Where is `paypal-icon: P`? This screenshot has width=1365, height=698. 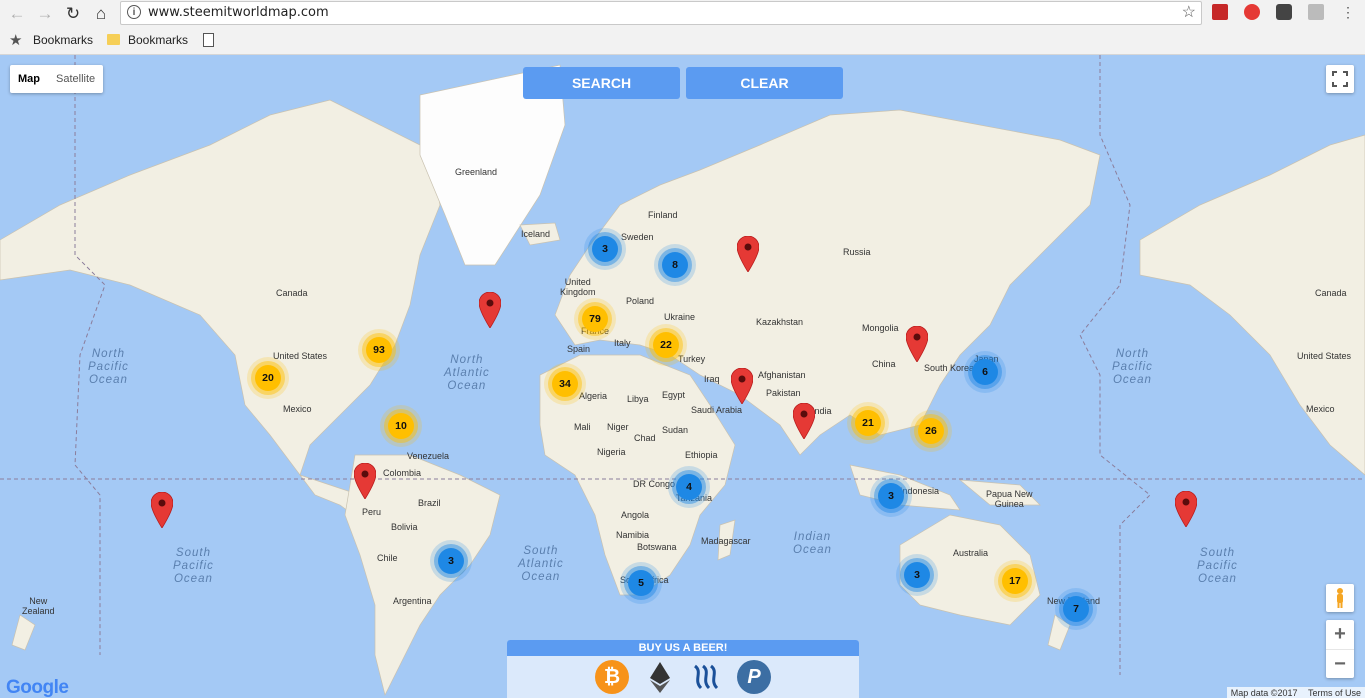 paypal-icon: P is located at coordinates (754, 677).